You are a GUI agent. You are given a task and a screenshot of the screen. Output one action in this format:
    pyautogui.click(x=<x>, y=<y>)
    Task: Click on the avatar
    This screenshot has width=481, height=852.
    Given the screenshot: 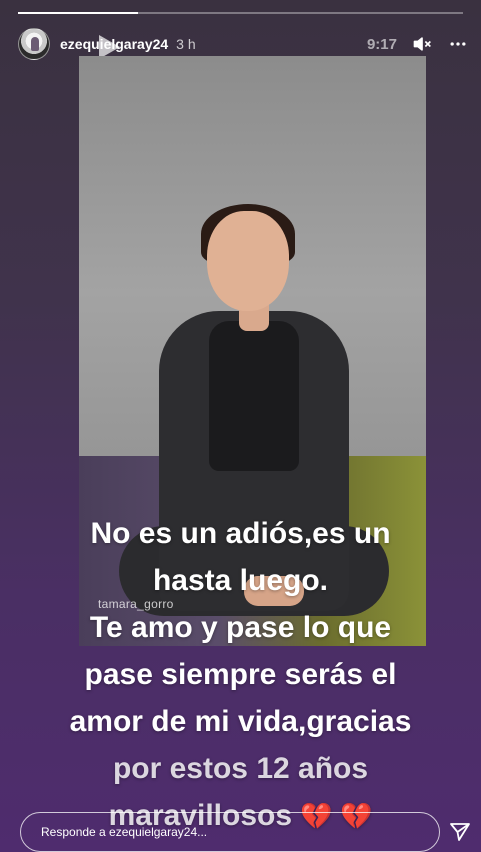 What is the action you would take?
    pyautogui.click(x=34, y=44)
    